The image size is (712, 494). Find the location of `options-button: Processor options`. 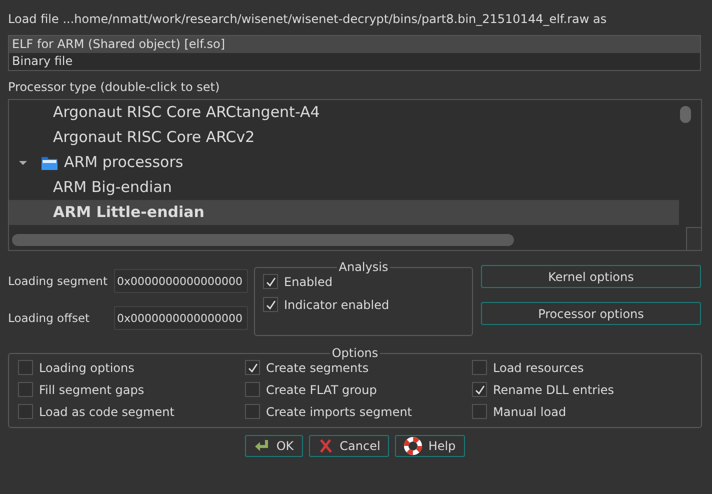

options-button: Processor options is located at coordinates (591, 313).